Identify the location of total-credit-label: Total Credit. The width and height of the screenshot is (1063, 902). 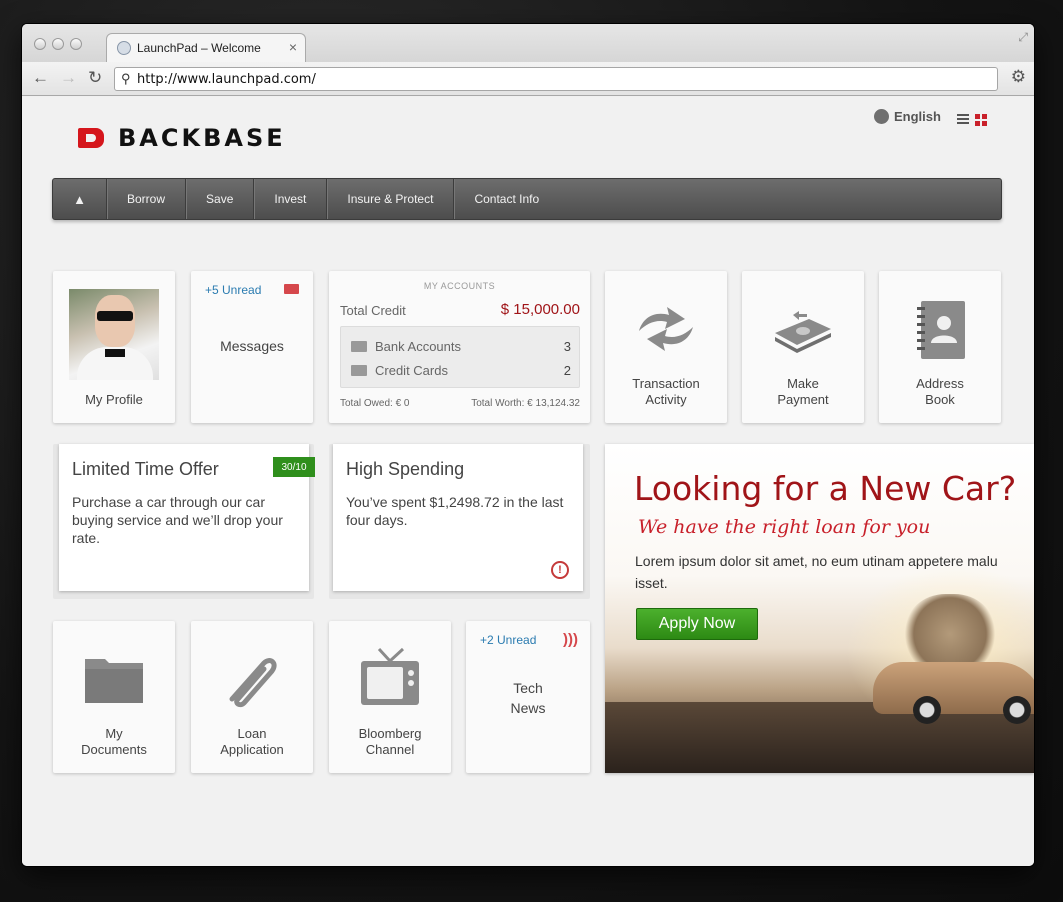
(373, 310).